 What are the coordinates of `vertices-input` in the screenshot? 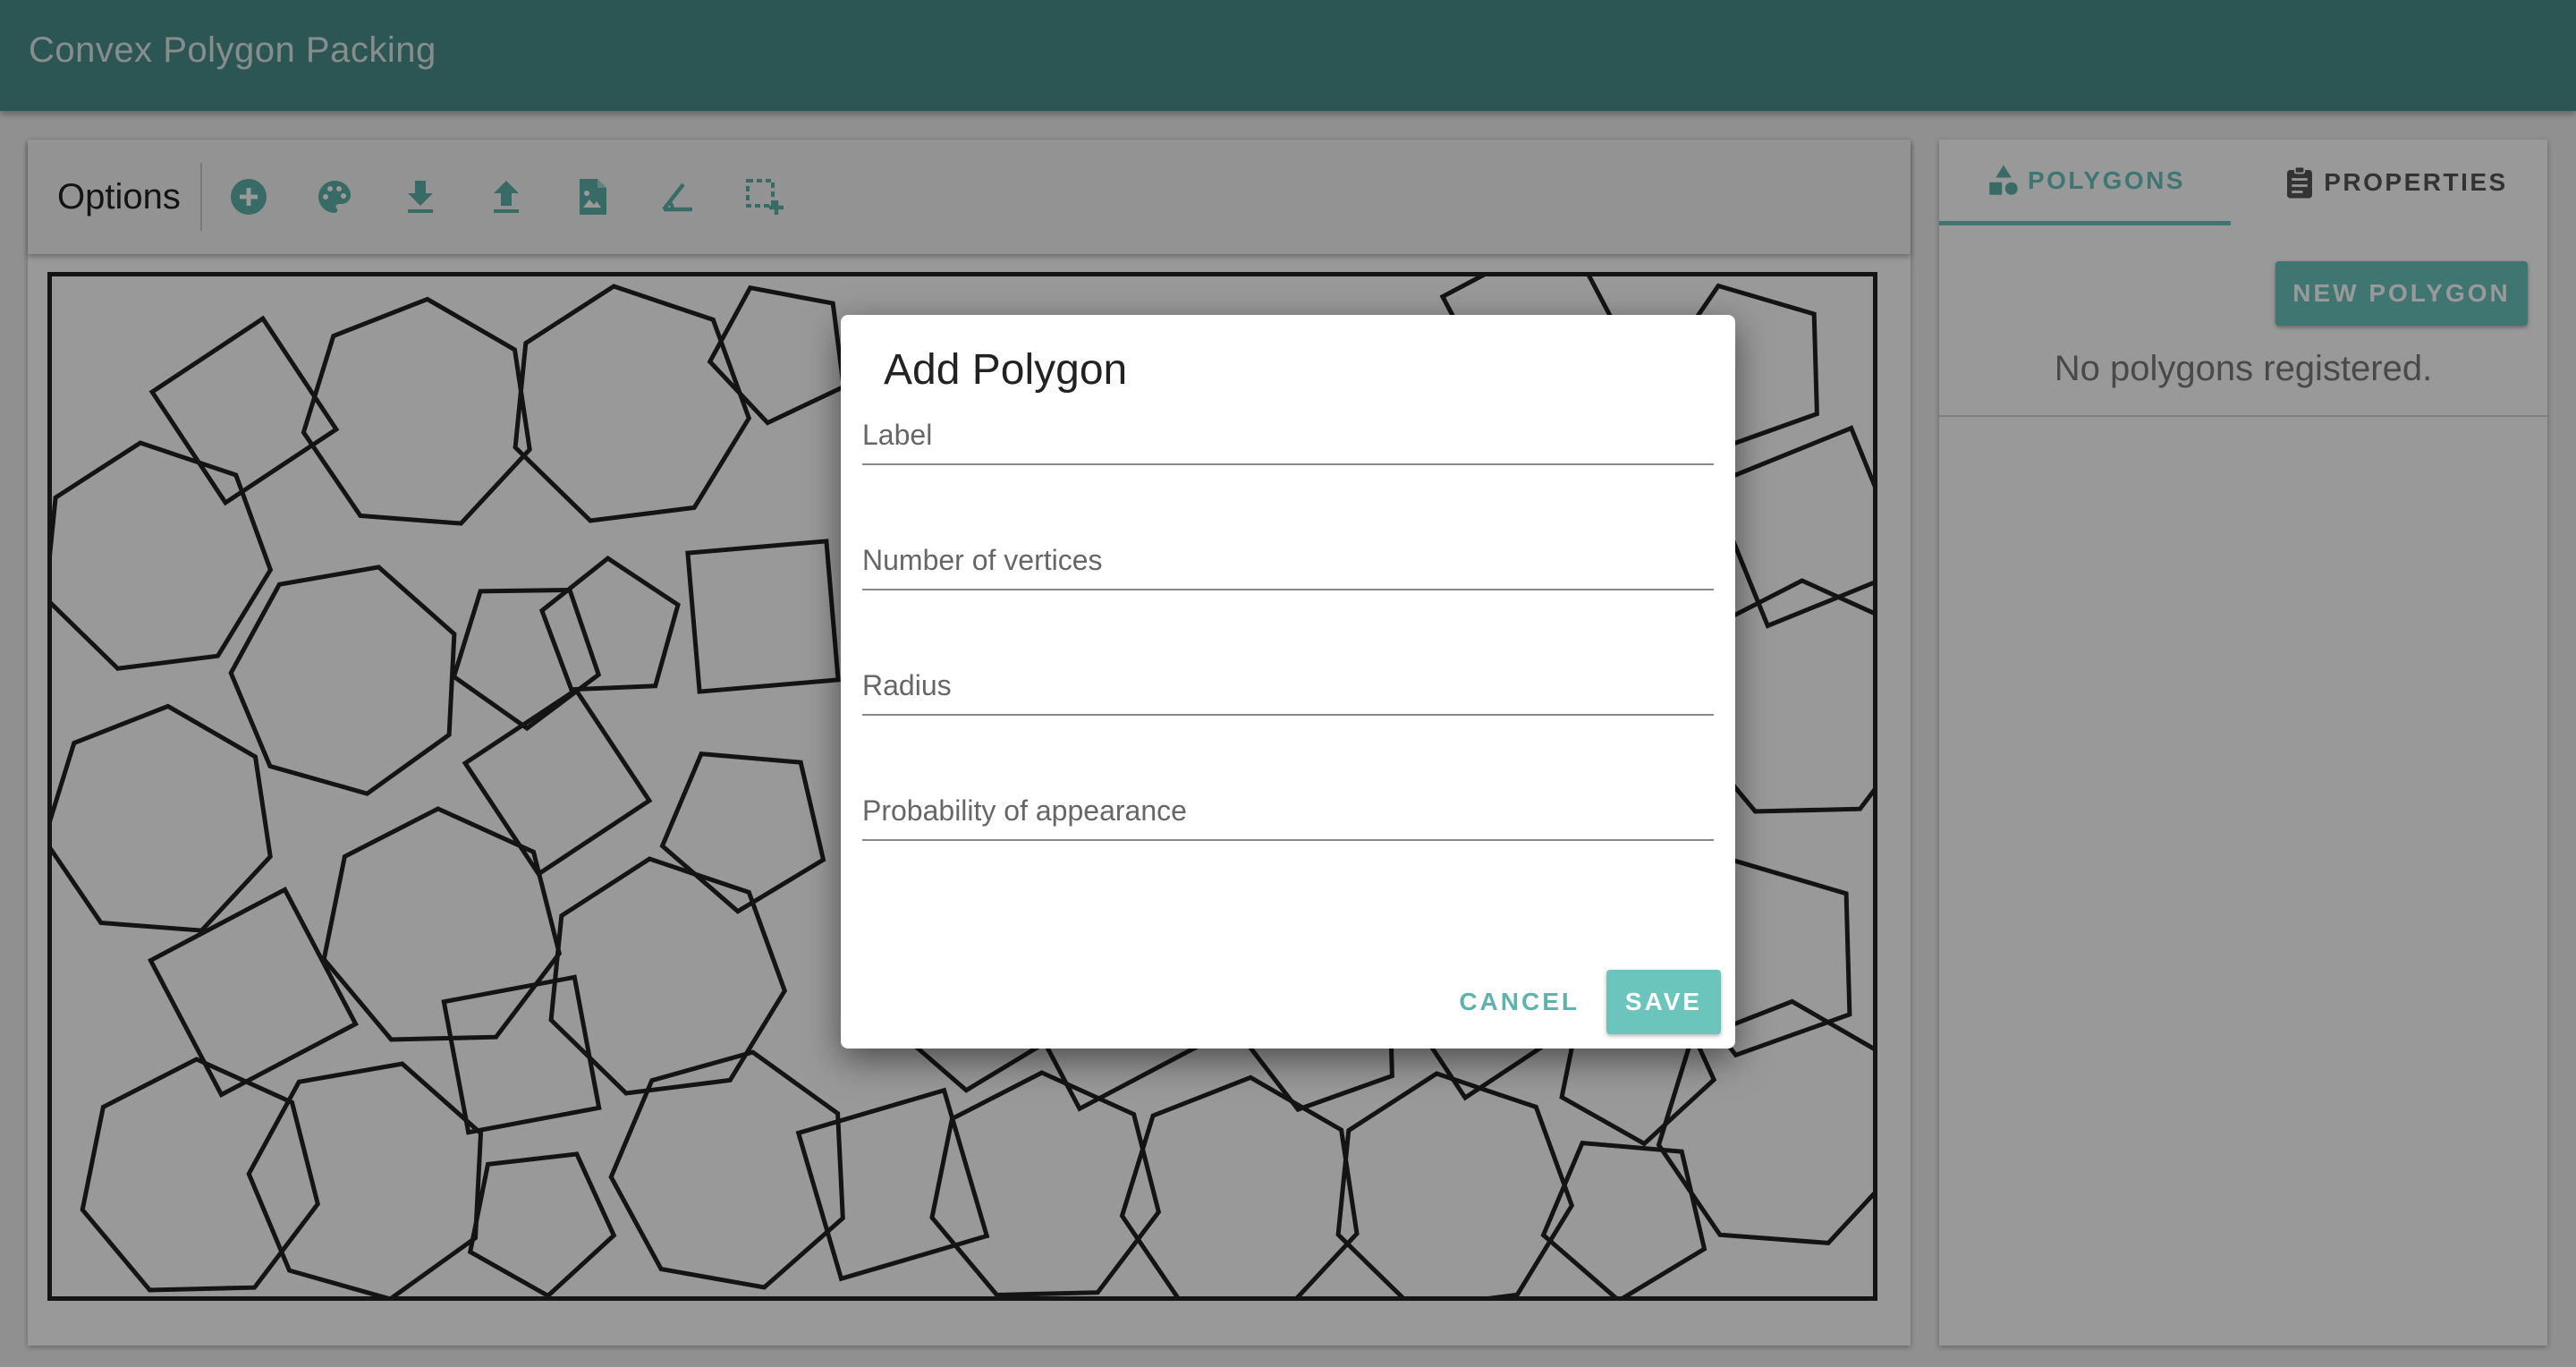 It's located at (1288, 560).